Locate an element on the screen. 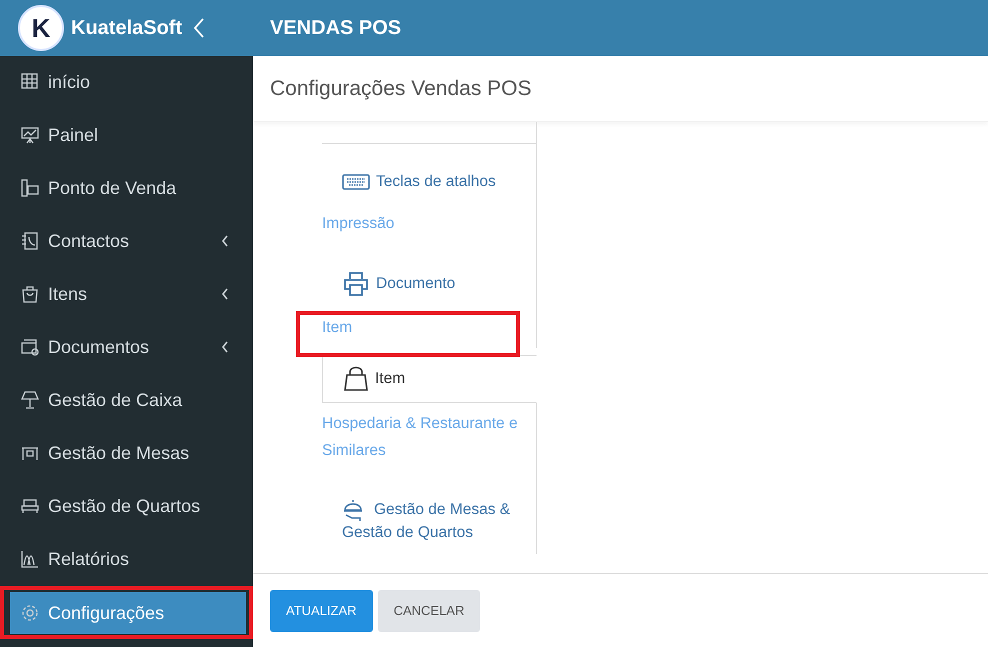 The height and width of the screenshot is (647, 988). settings-tab: Teclas de atalhos is located at coordinates (429, 173).